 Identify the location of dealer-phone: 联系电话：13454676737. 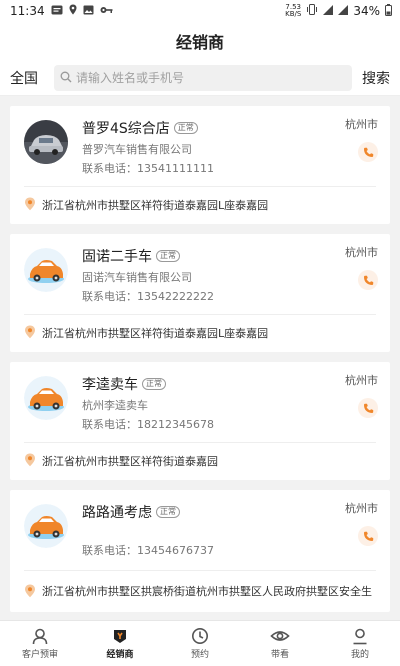
(148, 550).